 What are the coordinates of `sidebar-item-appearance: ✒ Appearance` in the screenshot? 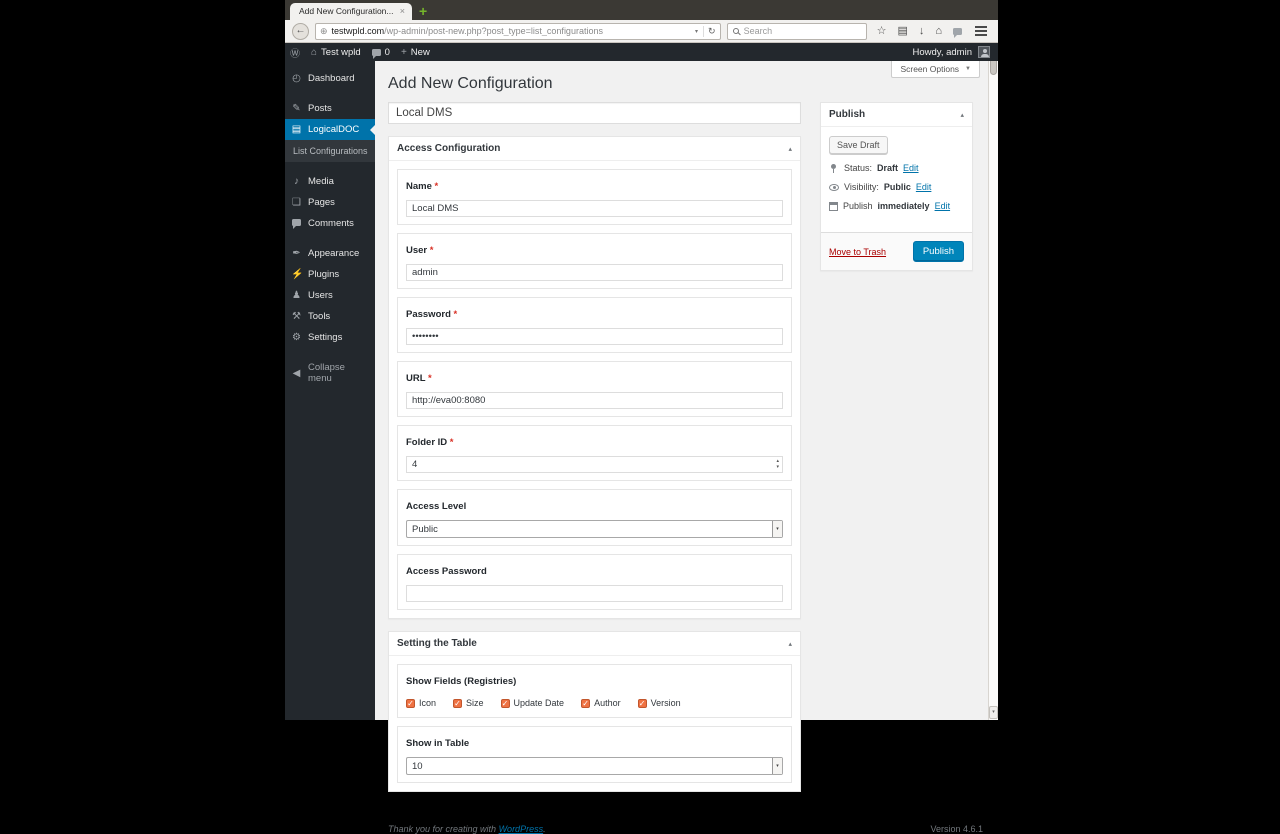 It's located at (330, 253).